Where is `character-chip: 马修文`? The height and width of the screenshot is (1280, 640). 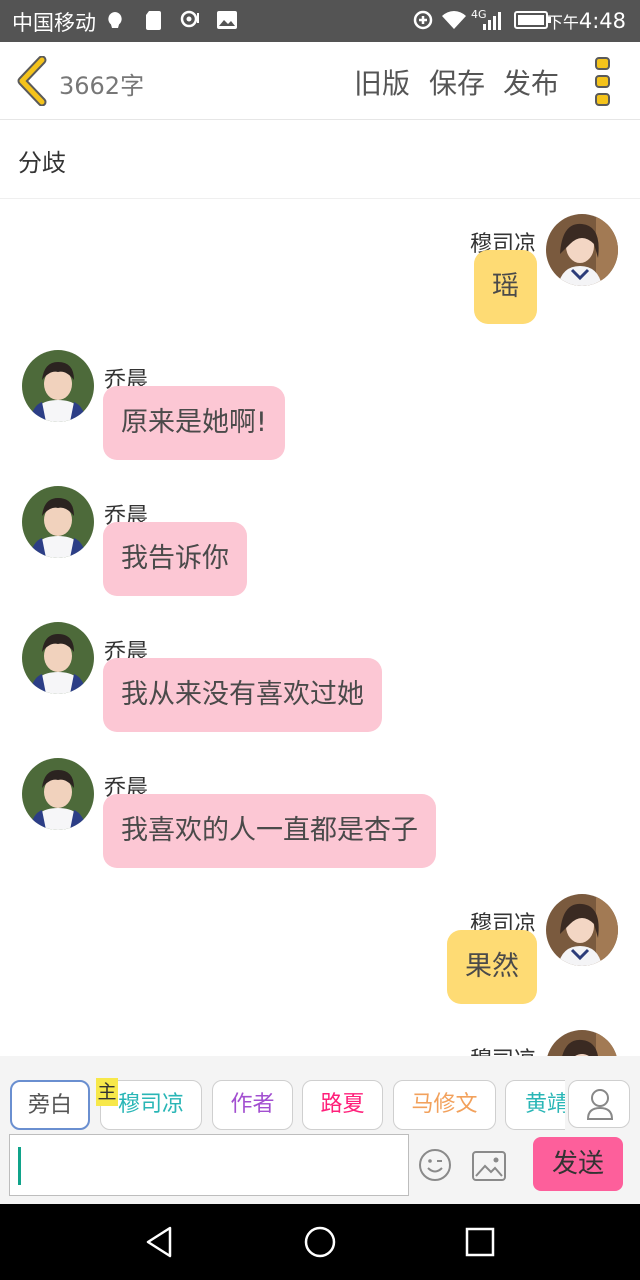
character-chip: 马修文 is located at coordinates (444, 1105).